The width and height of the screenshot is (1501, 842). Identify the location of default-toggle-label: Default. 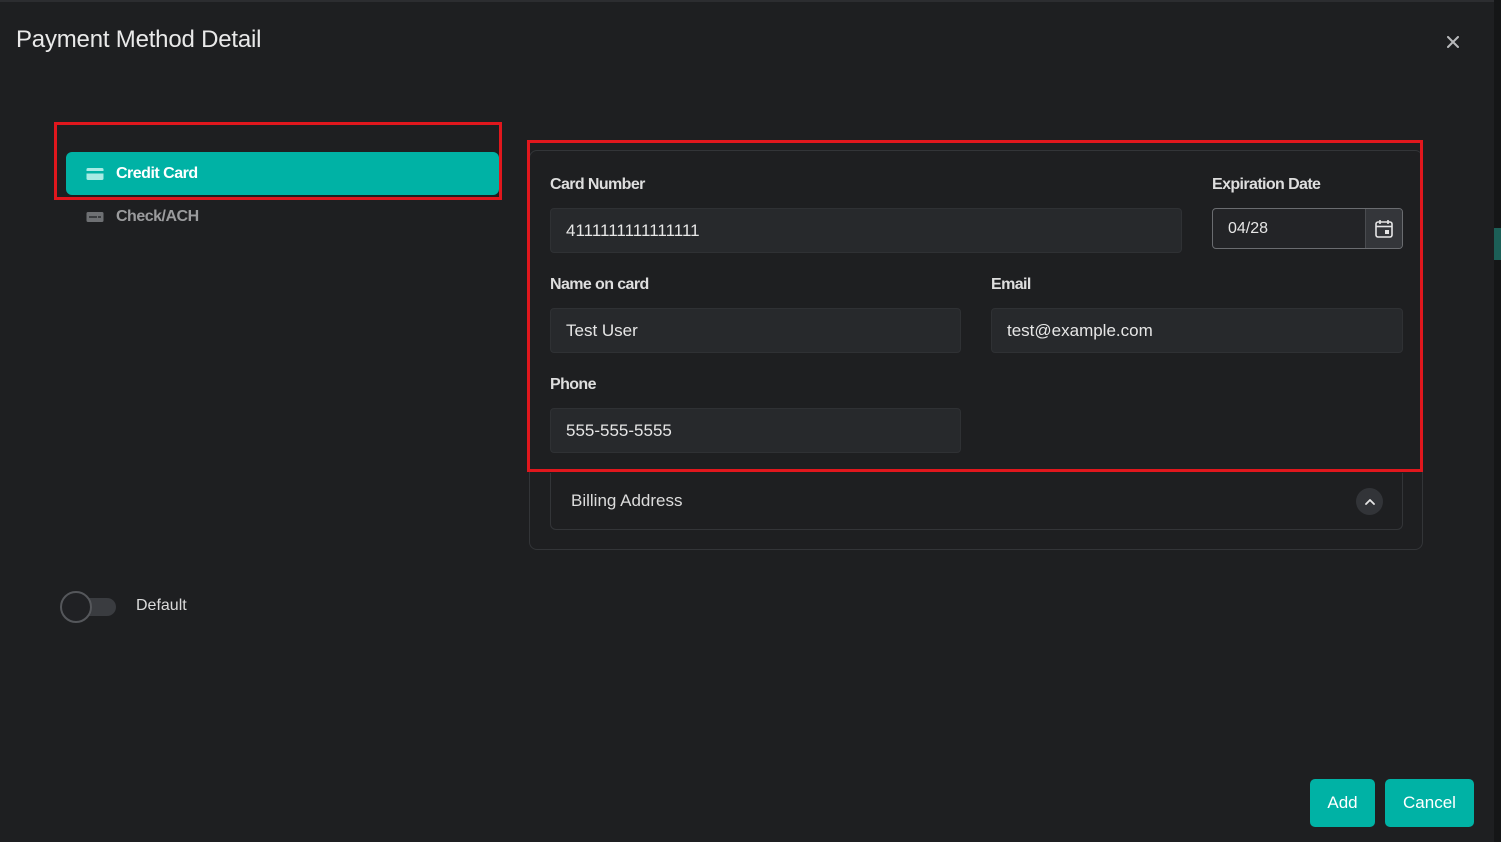
(161, 605).